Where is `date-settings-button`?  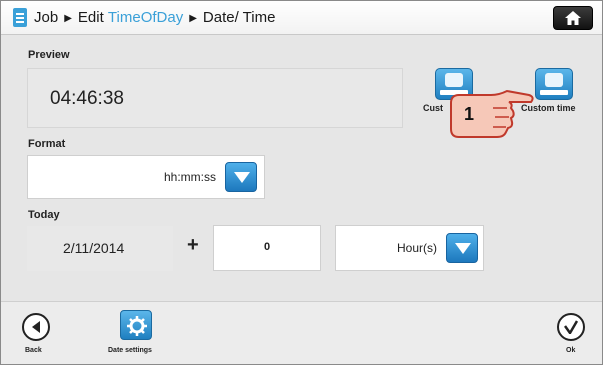
date-settings-button is located at coordinates (136, 325).